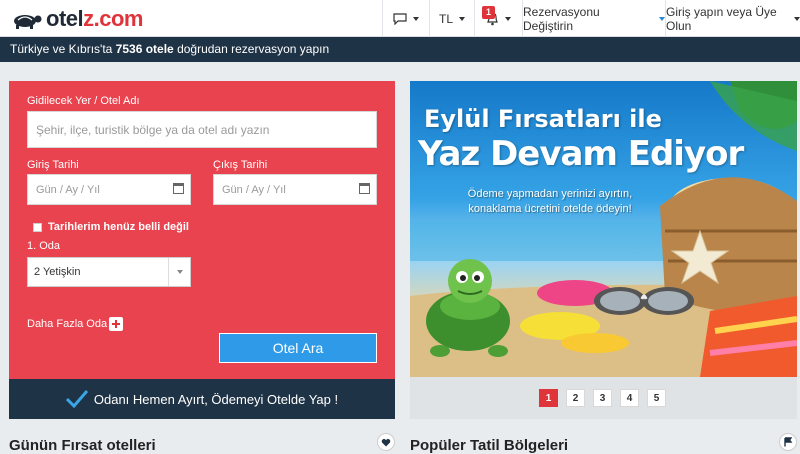 This screenshot has height=454, width=800. I want to click on login-label: Giriş yapın veya Üye Olun, so click(721, 18).